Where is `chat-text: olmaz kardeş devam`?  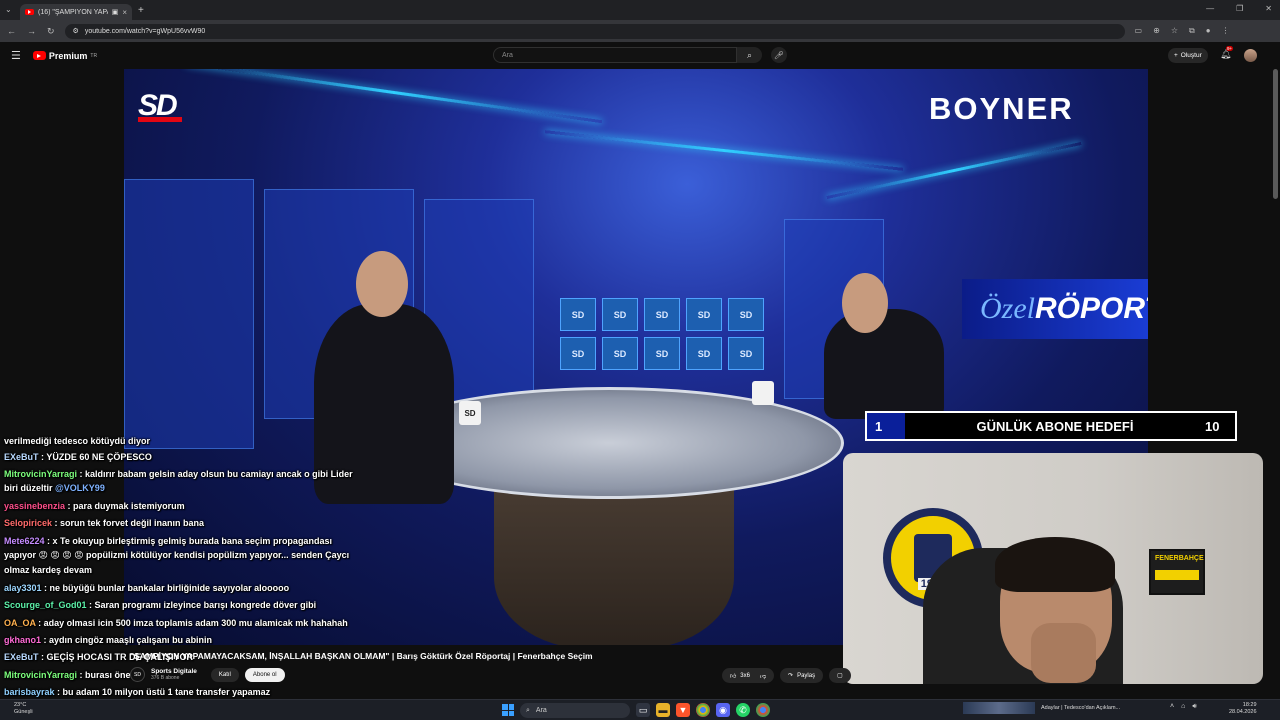 chat-text: olmaz kardeş devam is located at coordinates (48, 570).